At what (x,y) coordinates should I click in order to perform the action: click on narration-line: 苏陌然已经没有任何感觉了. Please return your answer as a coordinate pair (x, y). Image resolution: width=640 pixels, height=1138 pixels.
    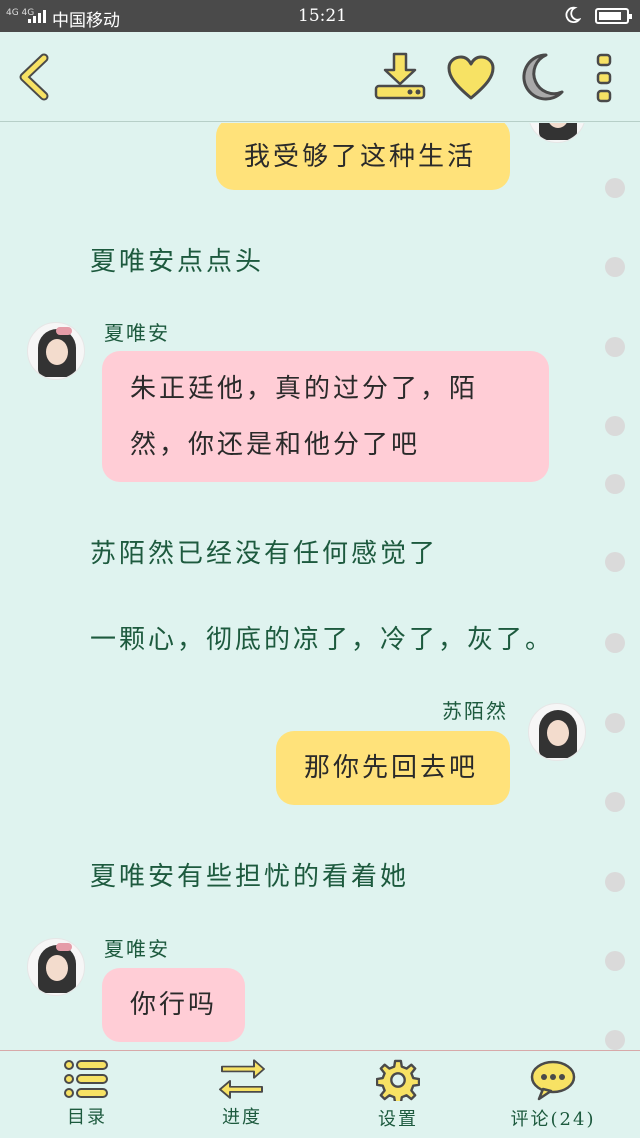
    Looking at the image, I should click on (264, 554).